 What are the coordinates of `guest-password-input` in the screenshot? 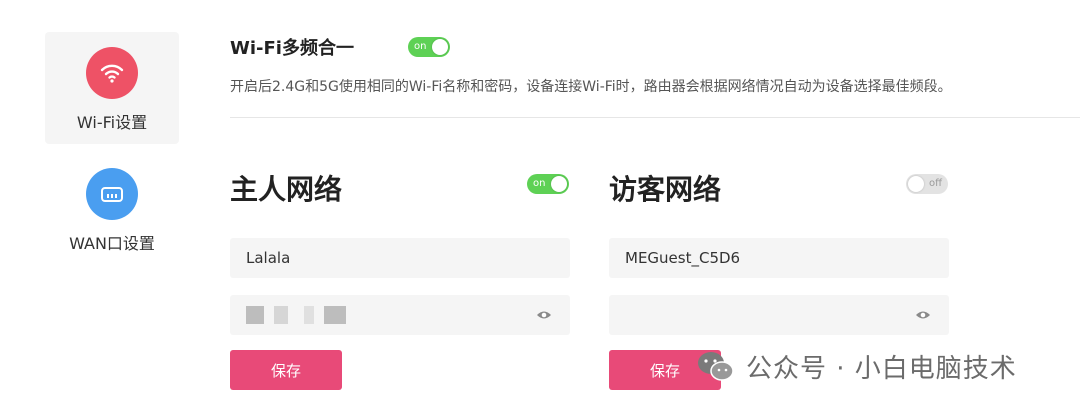 It's located at (779, 315).